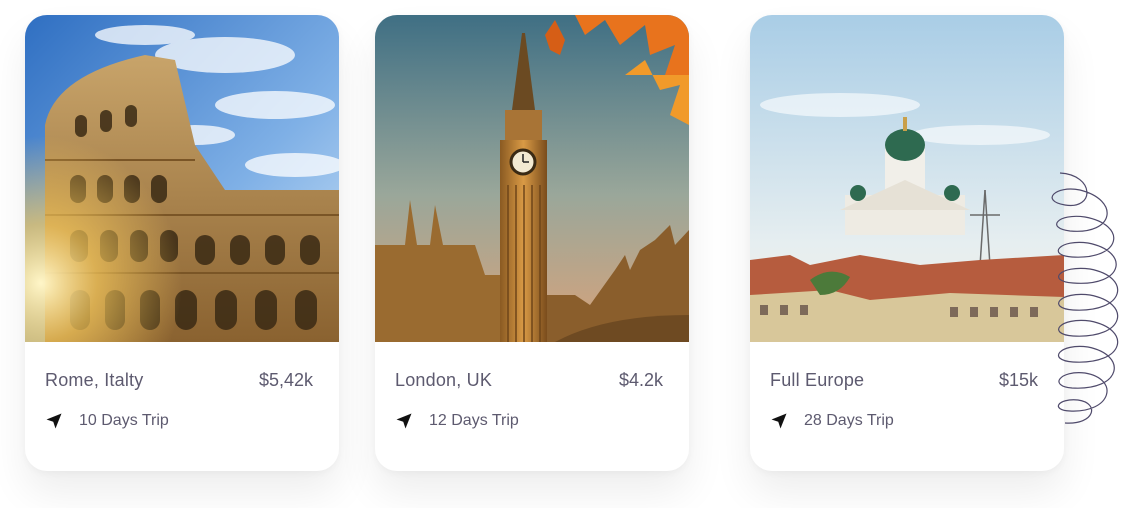 The width and height of the screenshot is (1137, 508). I want to click on spiral-loop-decoration, so click(1085, 298).